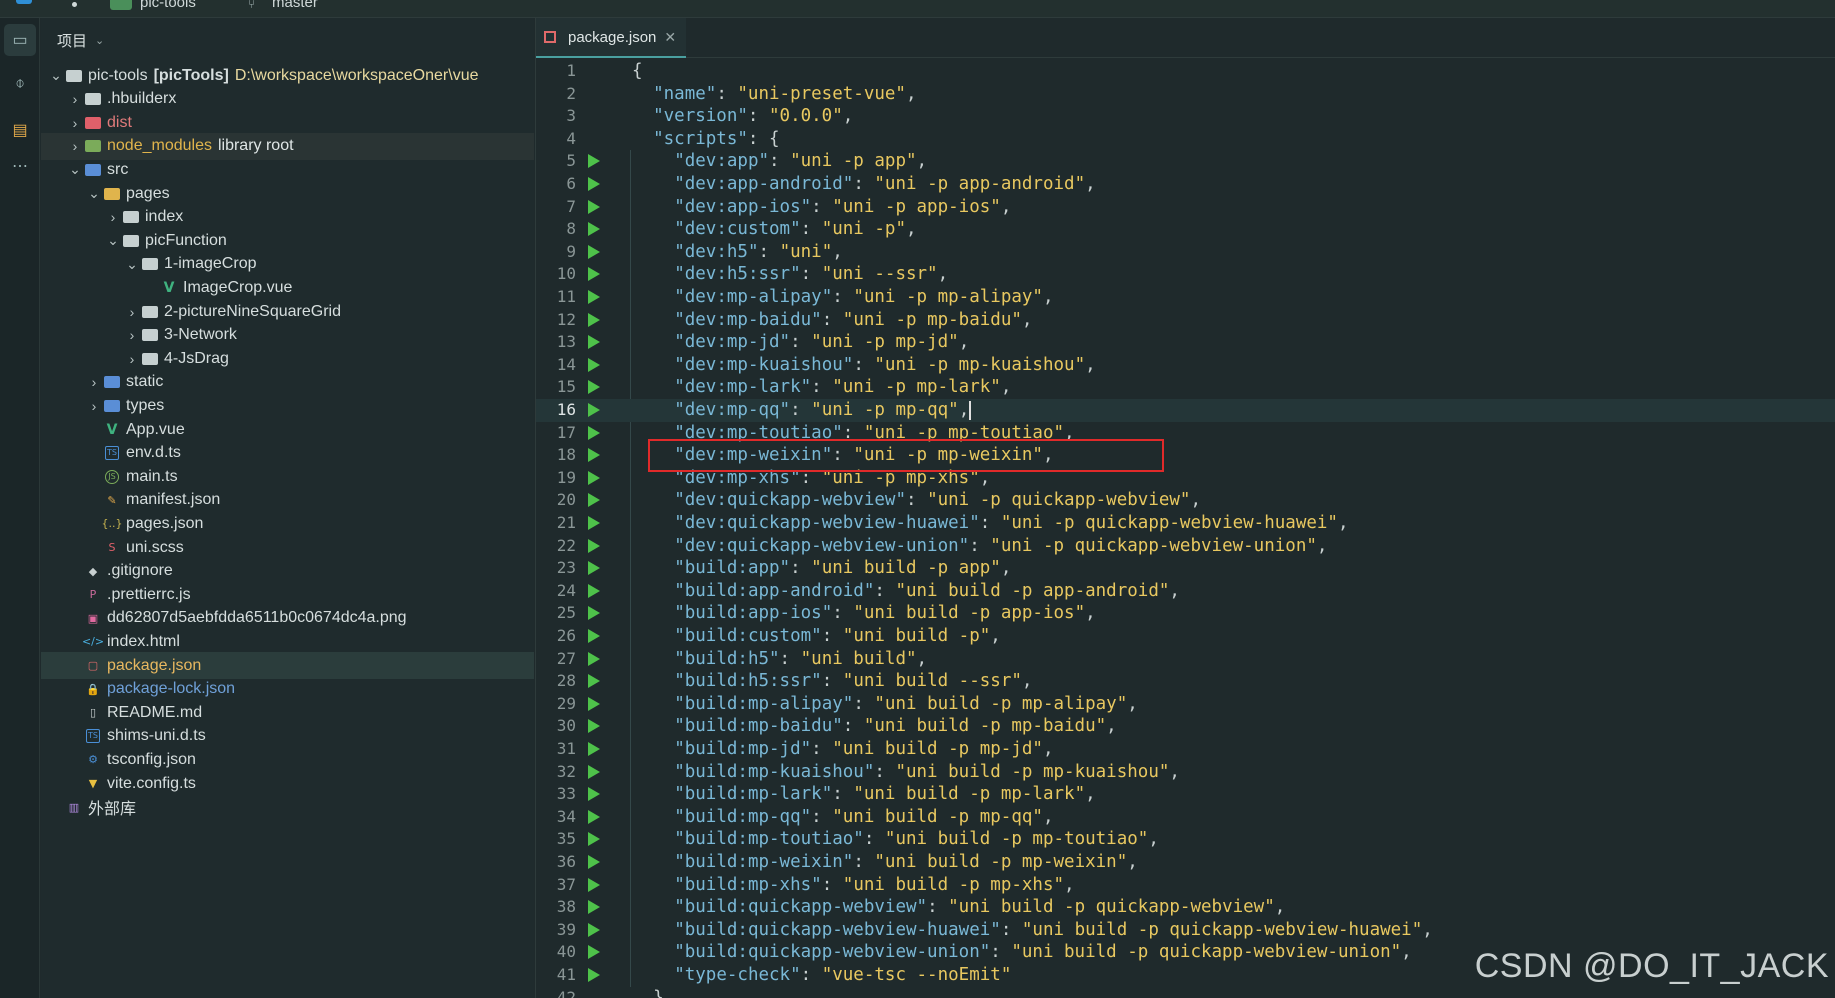 This screenshot has width=1835, height=998. Describe the element at coordinates (1185, 410) in the screenshot. I see `code-line: 16 "dev:mp-qq": "uni -p mp-qq",` at that location.